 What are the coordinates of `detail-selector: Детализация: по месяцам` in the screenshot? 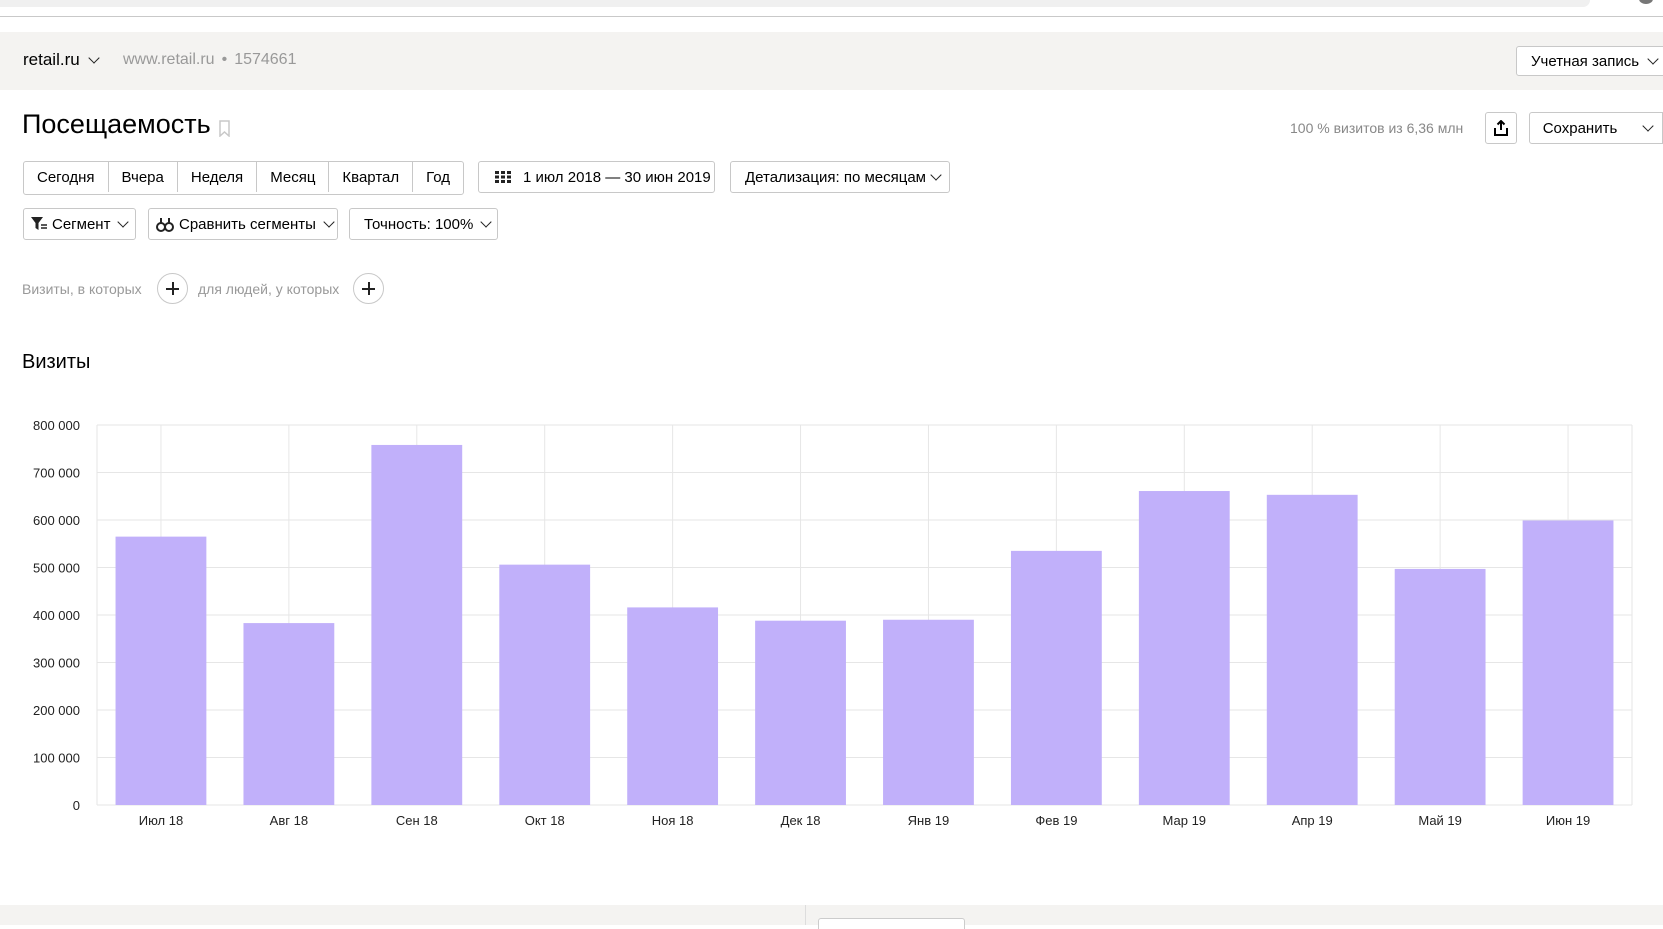 It's located at (840, 177).